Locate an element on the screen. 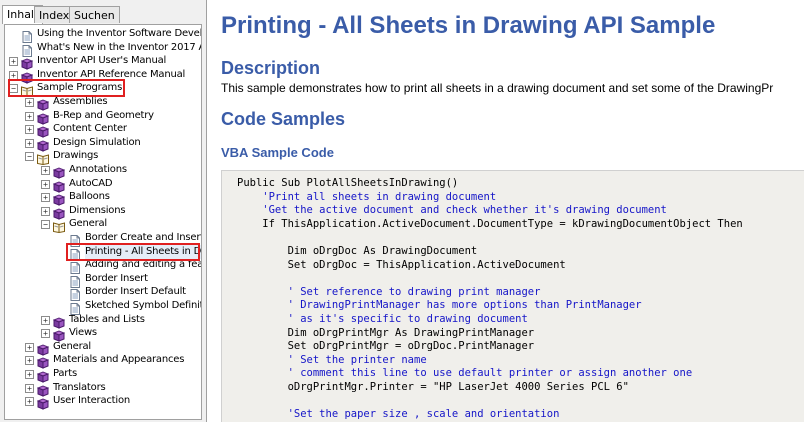 This screenshot has width=804, height=422. tree-item-label: B-Rep and Geometry is located at coordinates (103, 115).